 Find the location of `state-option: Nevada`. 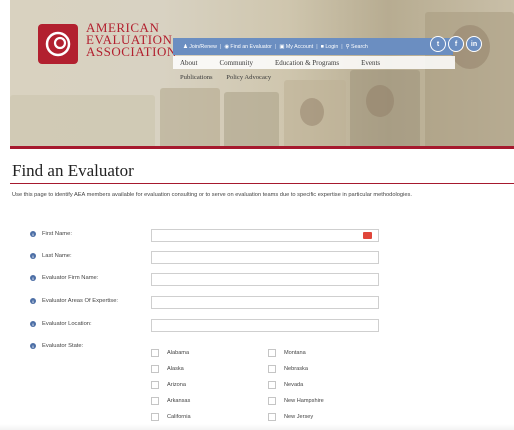

state-option: Nevada is located at coordinates (285, 385).